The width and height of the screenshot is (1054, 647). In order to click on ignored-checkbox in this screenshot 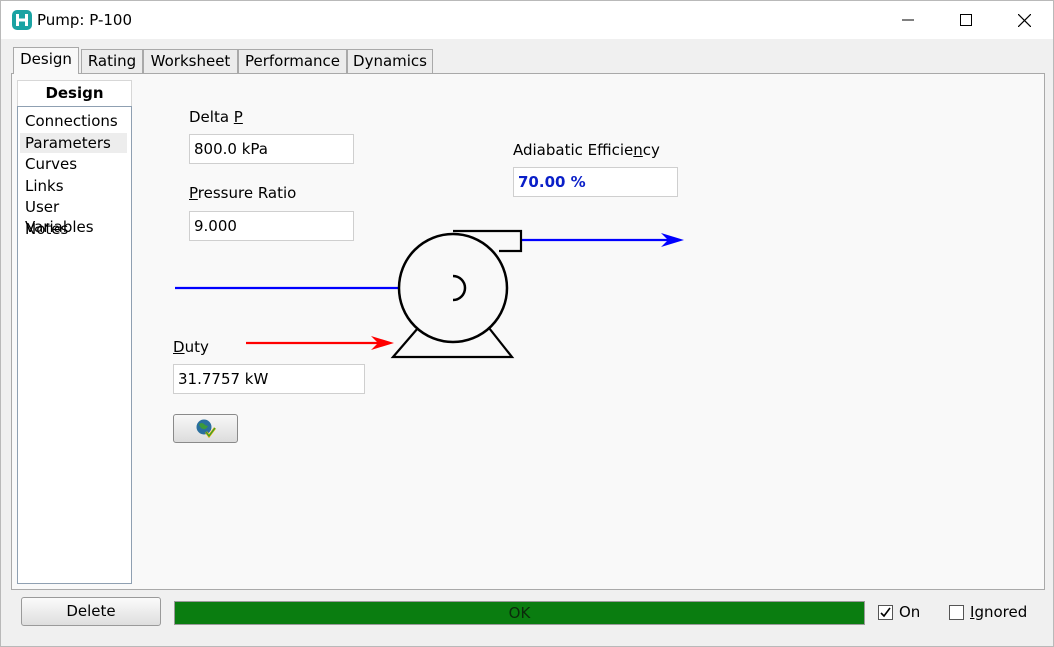, I will do `click(956, 612)`.